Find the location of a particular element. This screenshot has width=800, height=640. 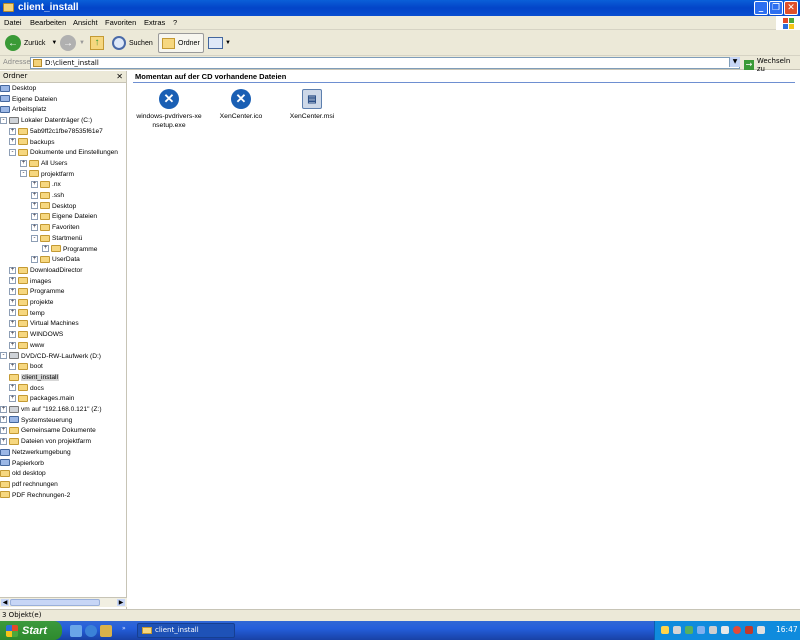

file-item: ▤ XenCenter.msi is located at coordinates (312, 105).